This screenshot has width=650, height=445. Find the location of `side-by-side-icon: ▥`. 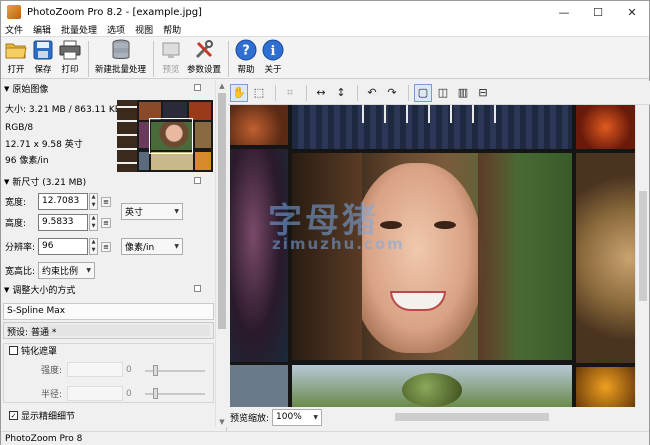

side-by-side-icon: ▥ is located at coordinates (463, 93).